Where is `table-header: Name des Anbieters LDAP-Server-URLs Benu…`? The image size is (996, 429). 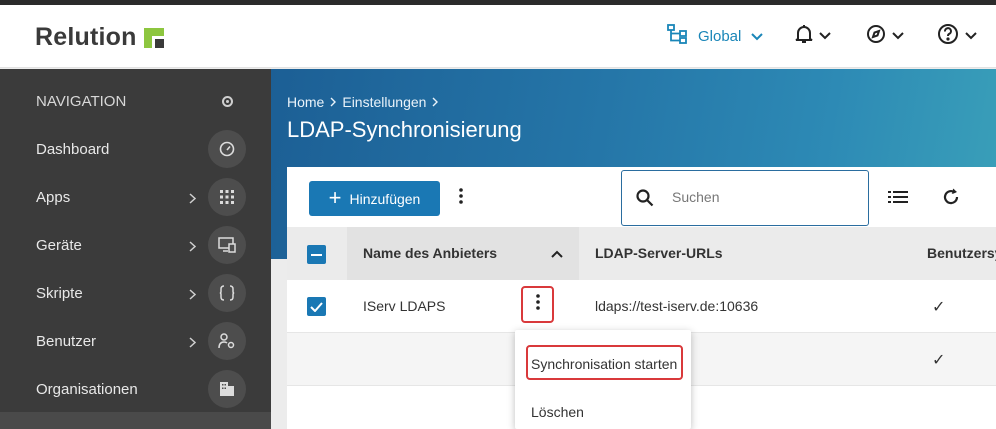 table-header: Name des Anbieters LDAP-Server-URLs Benu… is located at coordinates (641, 253).